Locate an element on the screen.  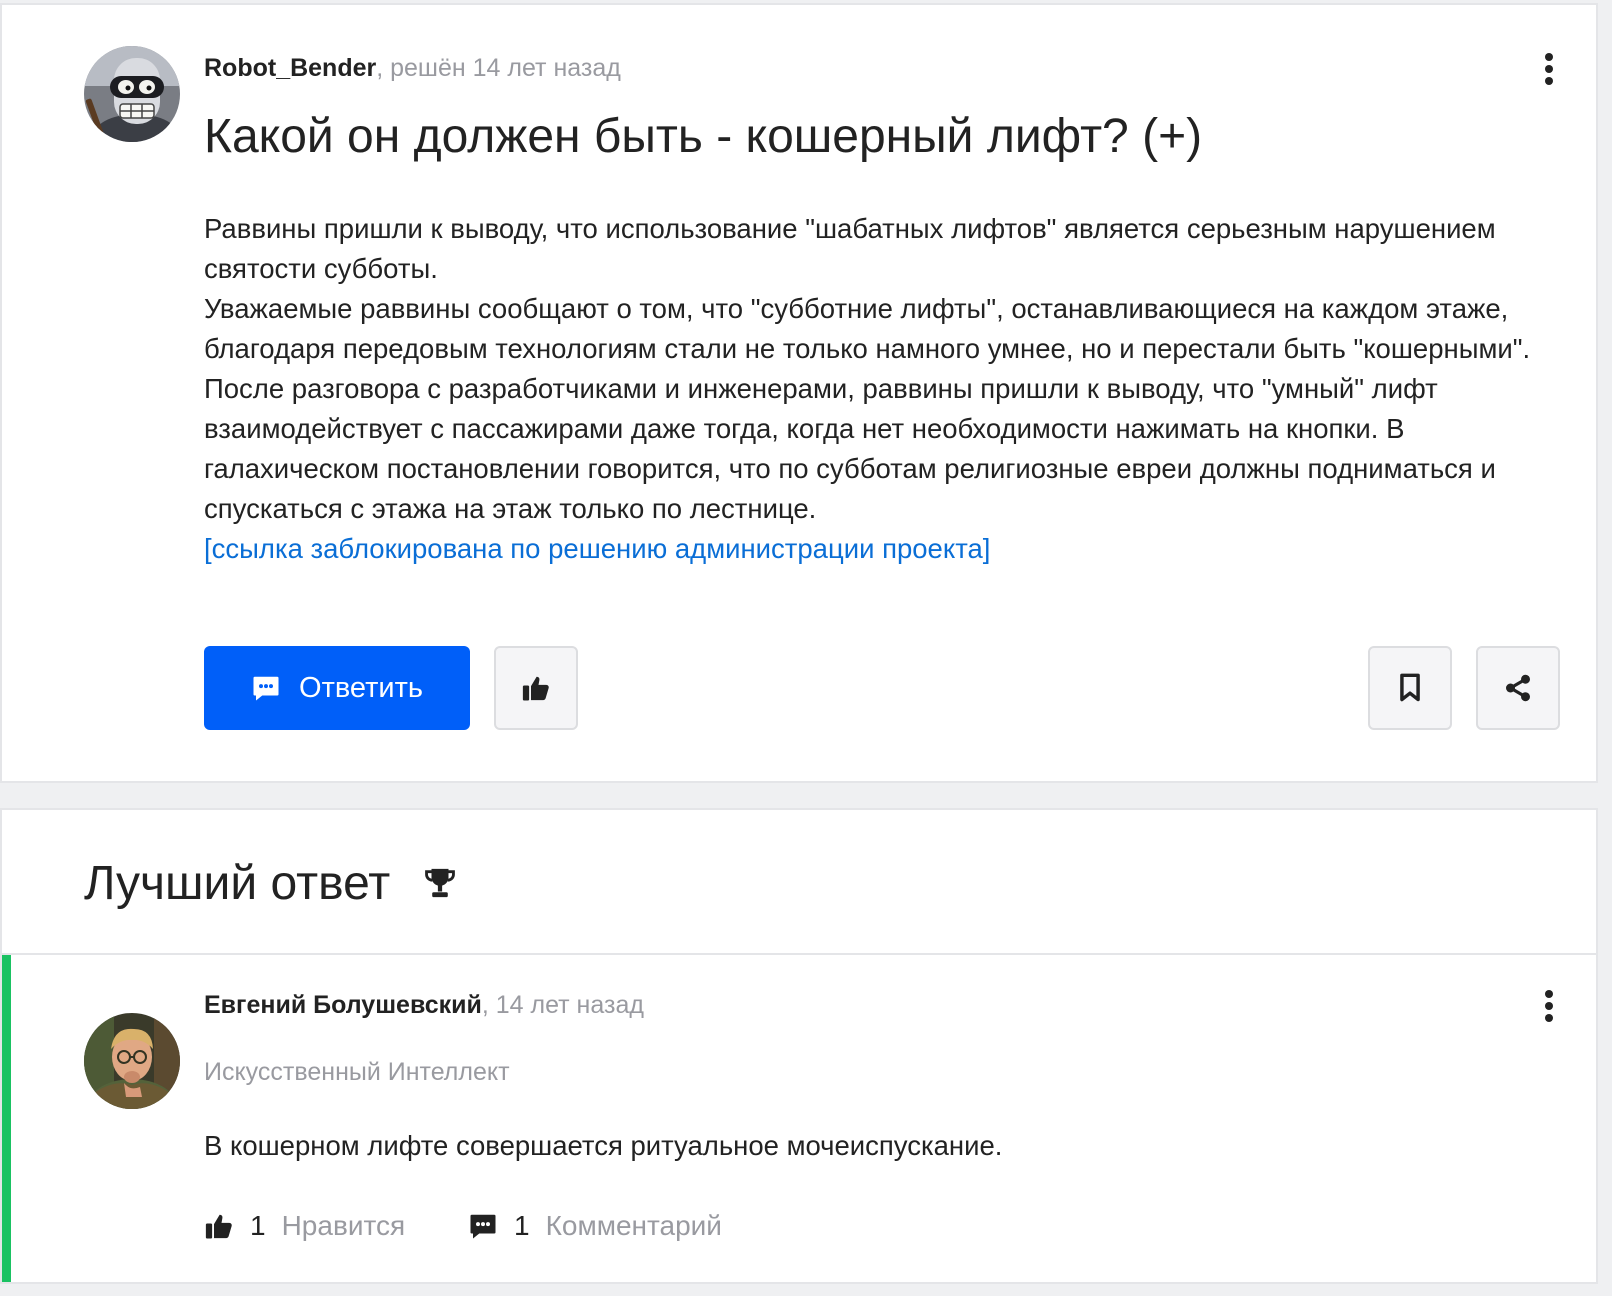
answer-meta: Евгений Болушевский, 14 лет назад is located at coordinates (424, 1005).